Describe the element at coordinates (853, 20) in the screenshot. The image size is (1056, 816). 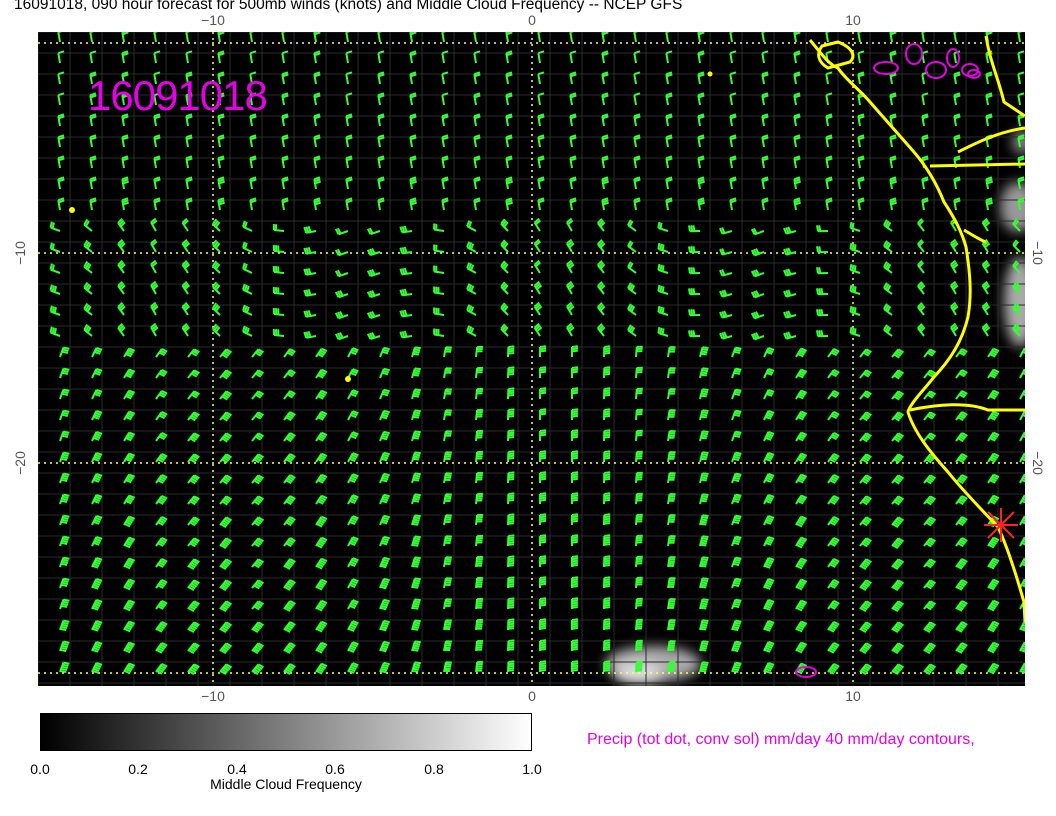
I see `top-axis-tick: 10` at that location.